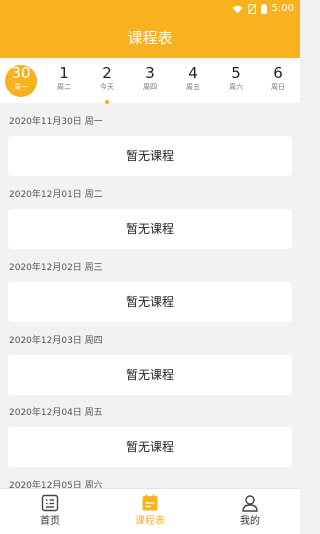  Describe the element at coordinates (150, 521) in the screenshot. I see `tab-label: 课程表` at that location.